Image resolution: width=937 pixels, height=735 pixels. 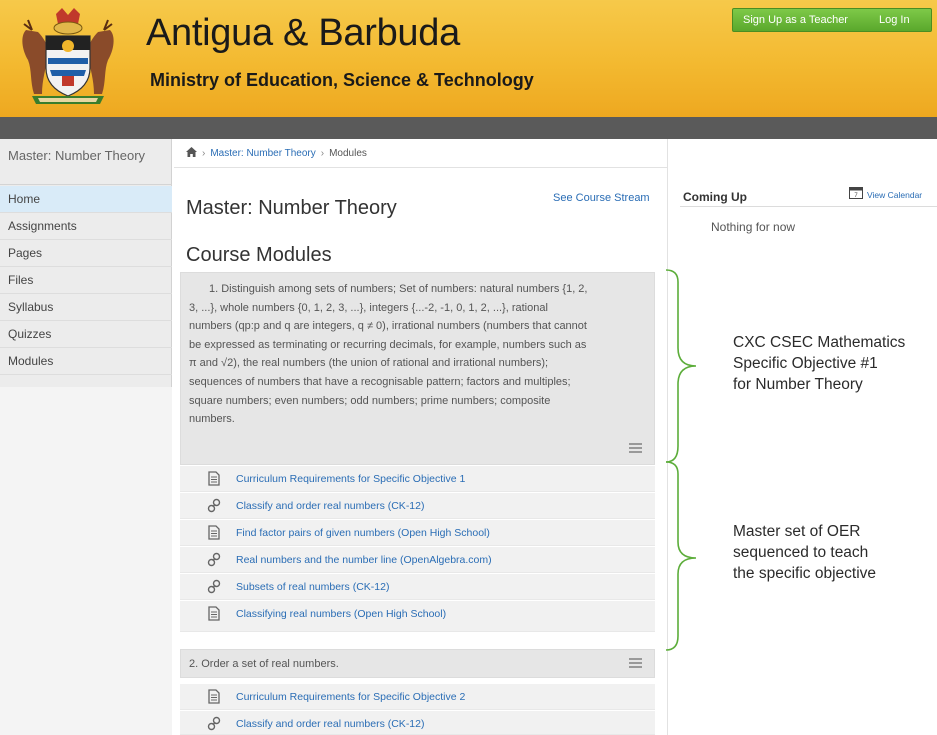 I want to click on account-links-bar: Sign Up as a Teacher Log In, so click(x=832, y=20).